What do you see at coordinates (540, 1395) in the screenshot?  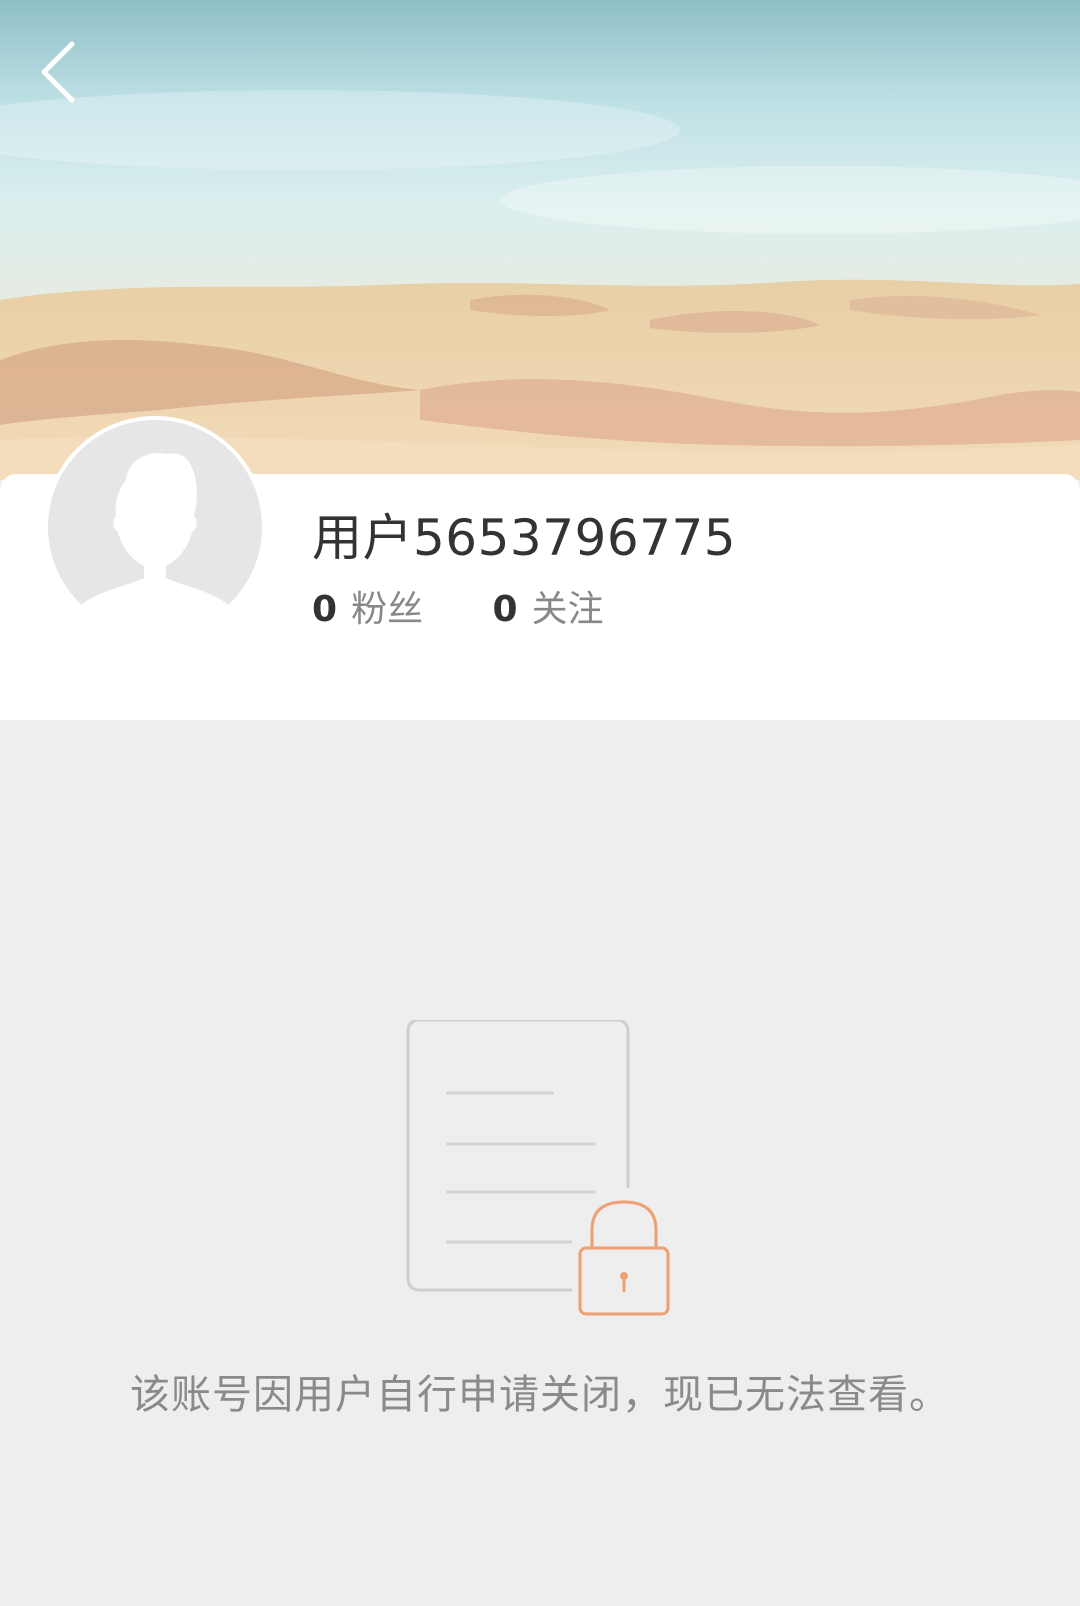 I see `account-closed-message: 该账号因用户自行申请关闭，现已无法查看。` at bounding box center [540, 1395].